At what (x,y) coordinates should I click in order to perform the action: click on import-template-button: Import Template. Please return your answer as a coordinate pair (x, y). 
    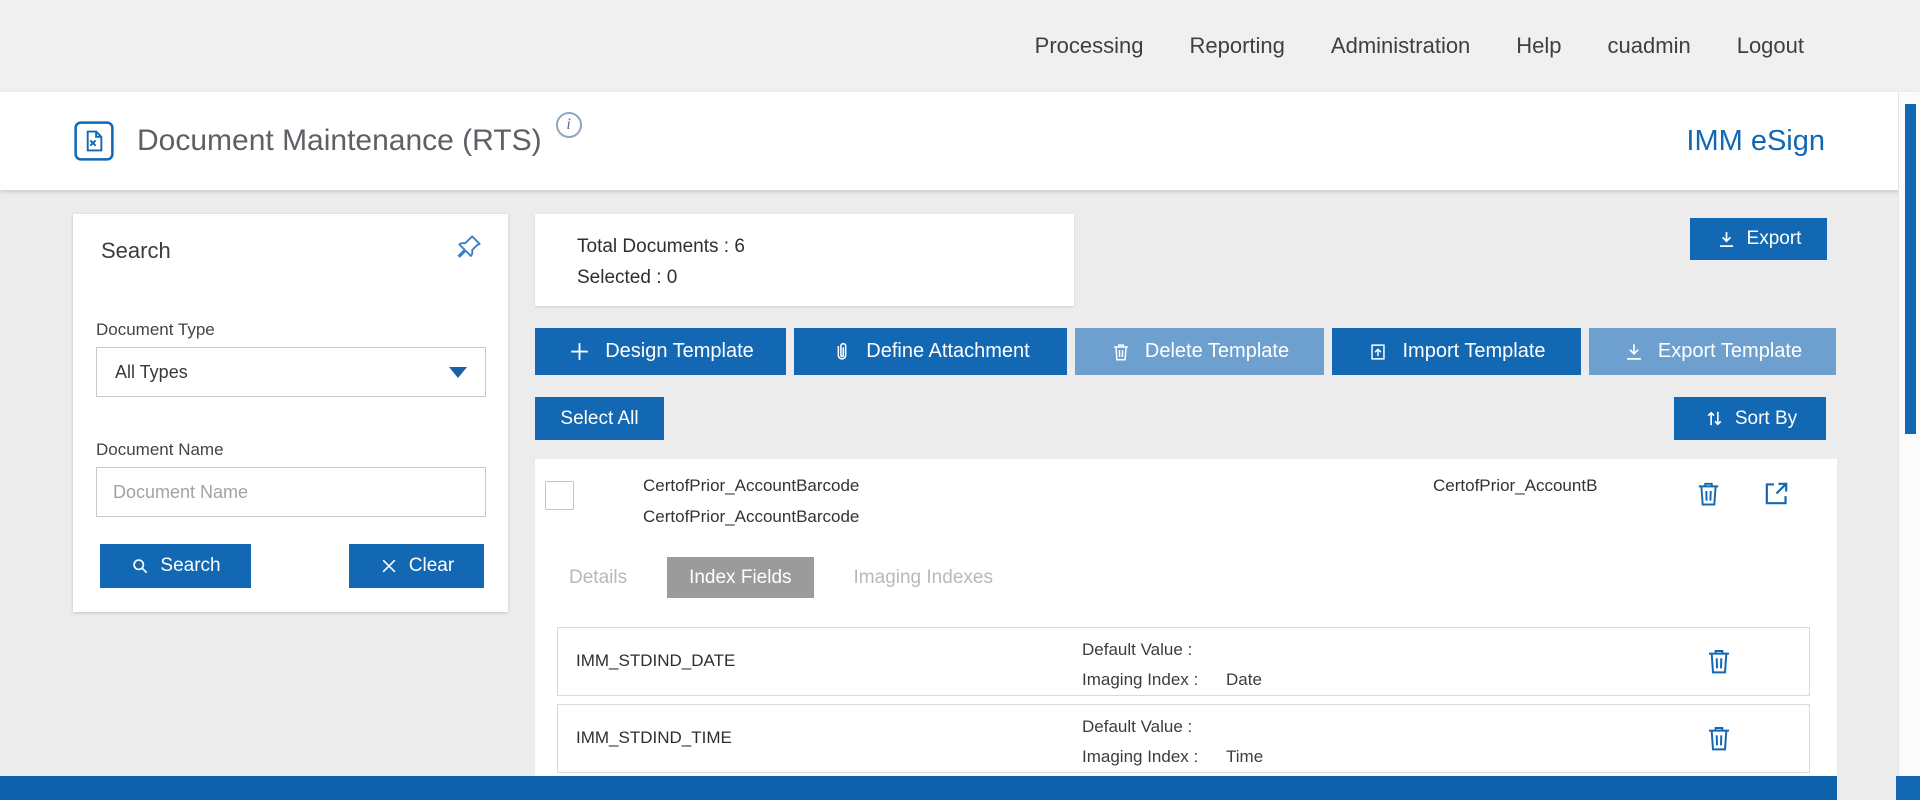
    Looking at the image, I should click on (1456, 351).